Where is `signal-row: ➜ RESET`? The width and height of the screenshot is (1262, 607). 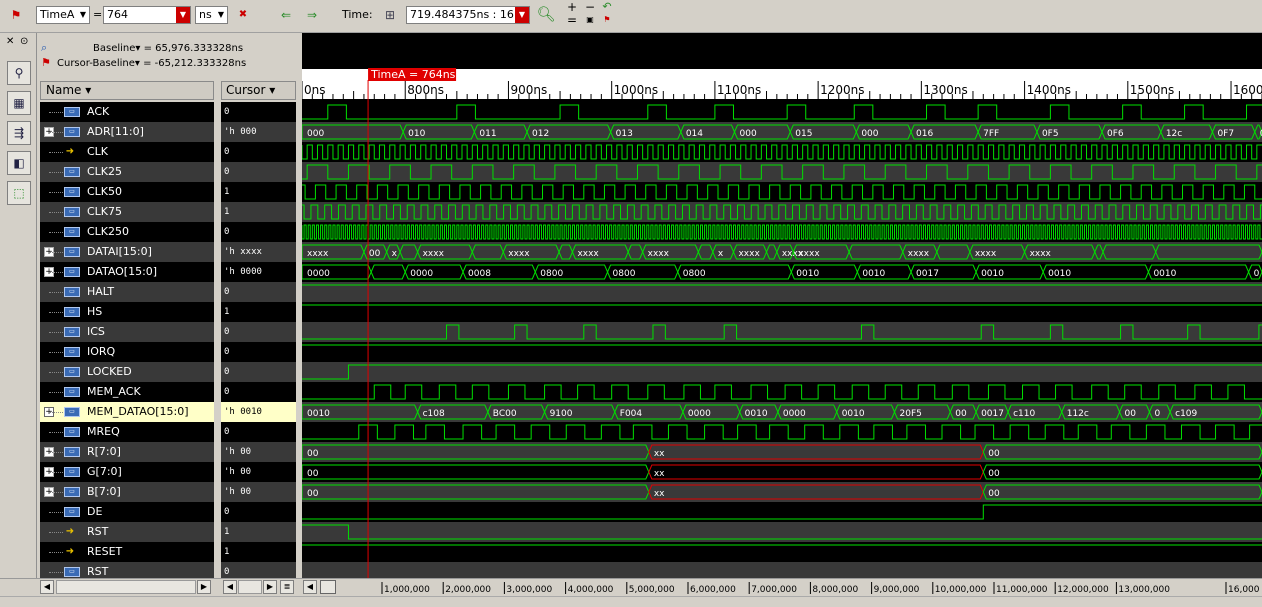 signal-row: ➜ RESET is located at coordinates (127, 552).